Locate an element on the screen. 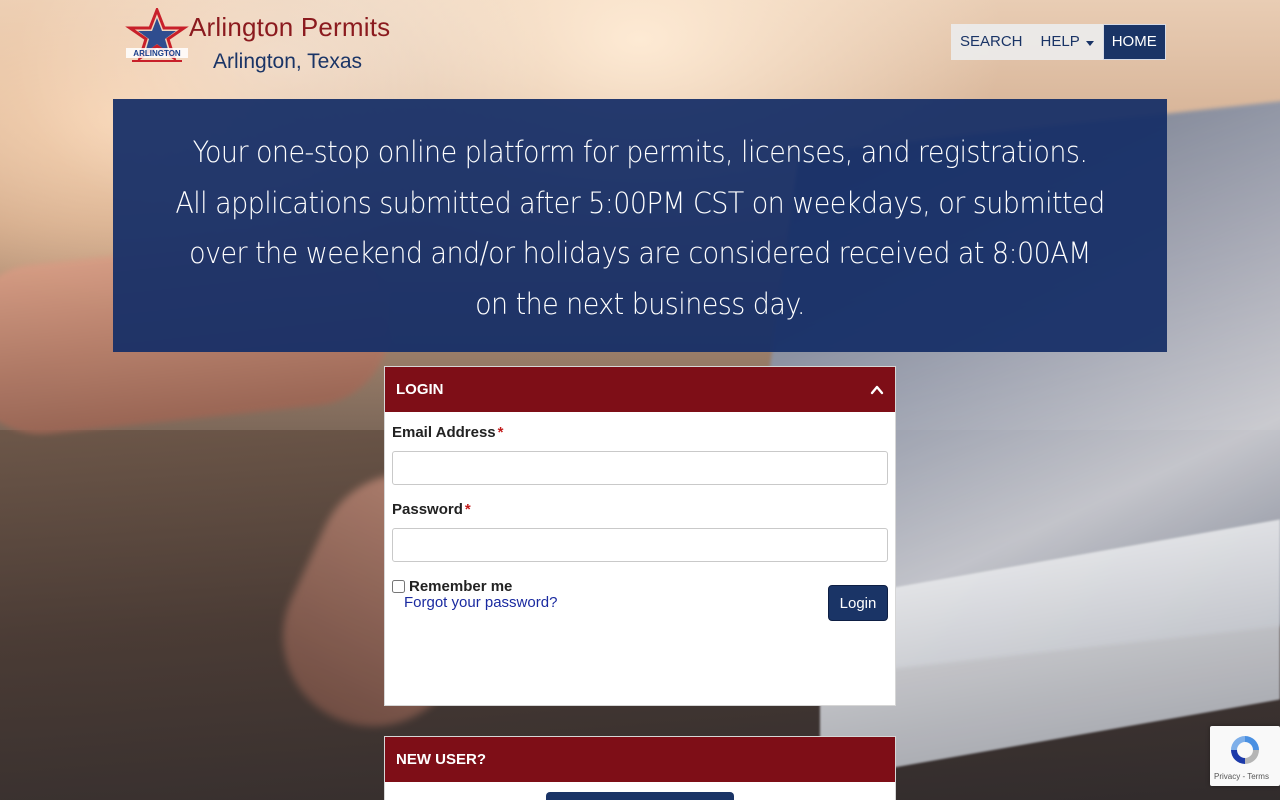 This screenshot has height=800, width=1280. nav-help-dropdown: HELP is located at coordinates (1067, 42).